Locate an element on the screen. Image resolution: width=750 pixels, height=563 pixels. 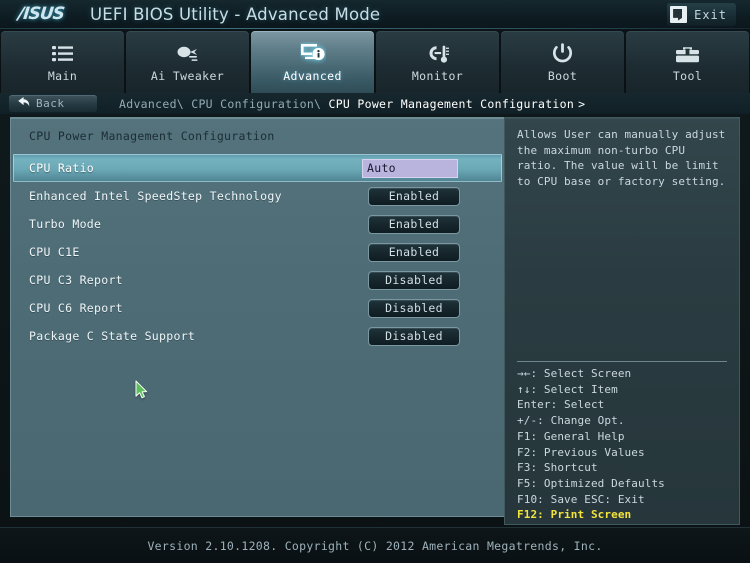
asus-logo: /ISUS is located at coordinates (41, 14).